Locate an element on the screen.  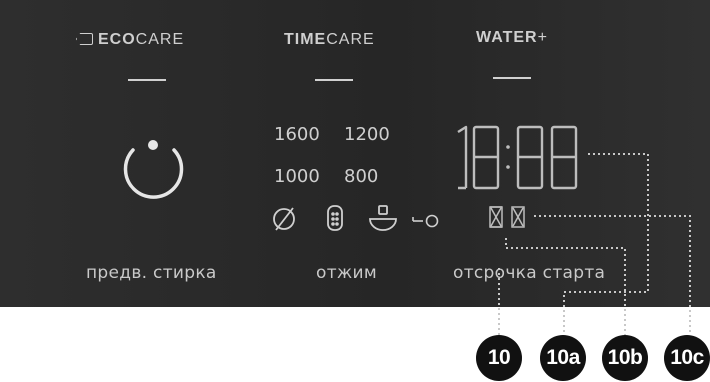
child-lock-icon is located at coordinates (425, 221).